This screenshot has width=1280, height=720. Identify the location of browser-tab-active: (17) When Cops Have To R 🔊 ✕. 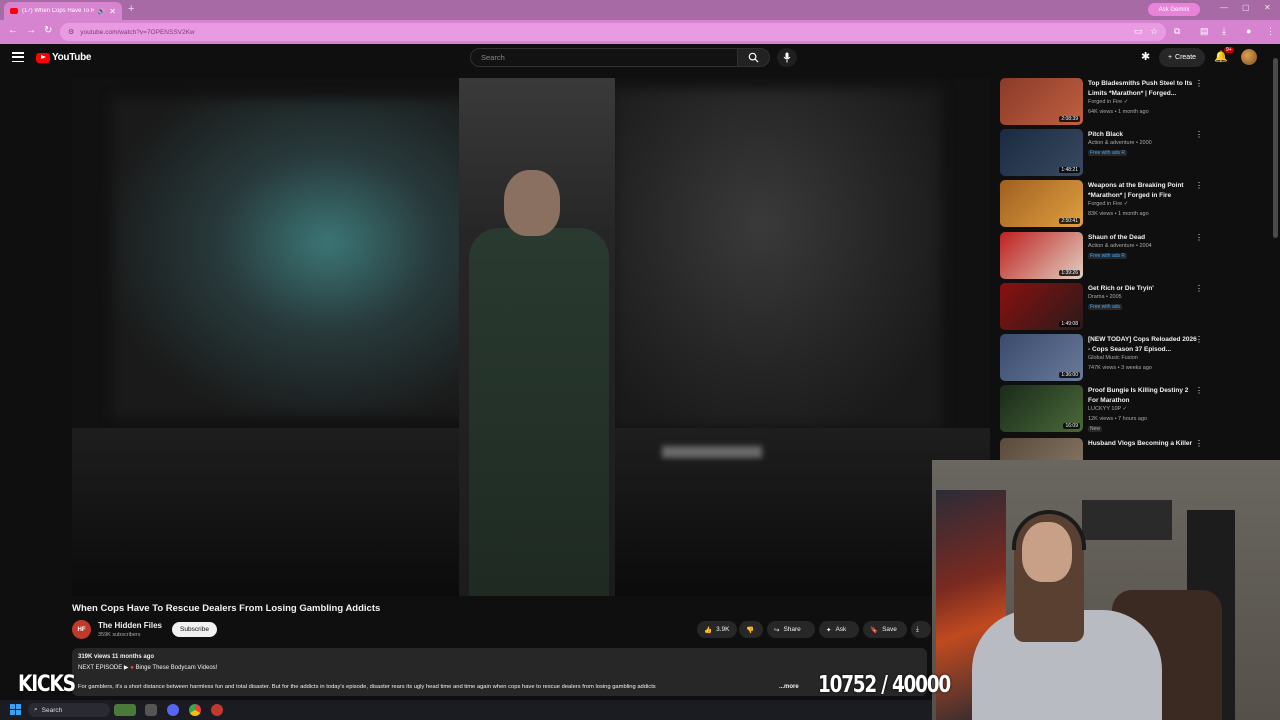
(63, 11).